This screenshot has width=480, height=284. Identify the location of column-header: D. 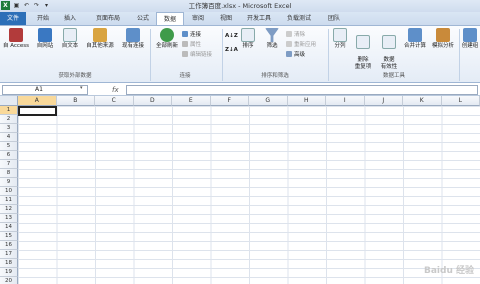
(152, 101).